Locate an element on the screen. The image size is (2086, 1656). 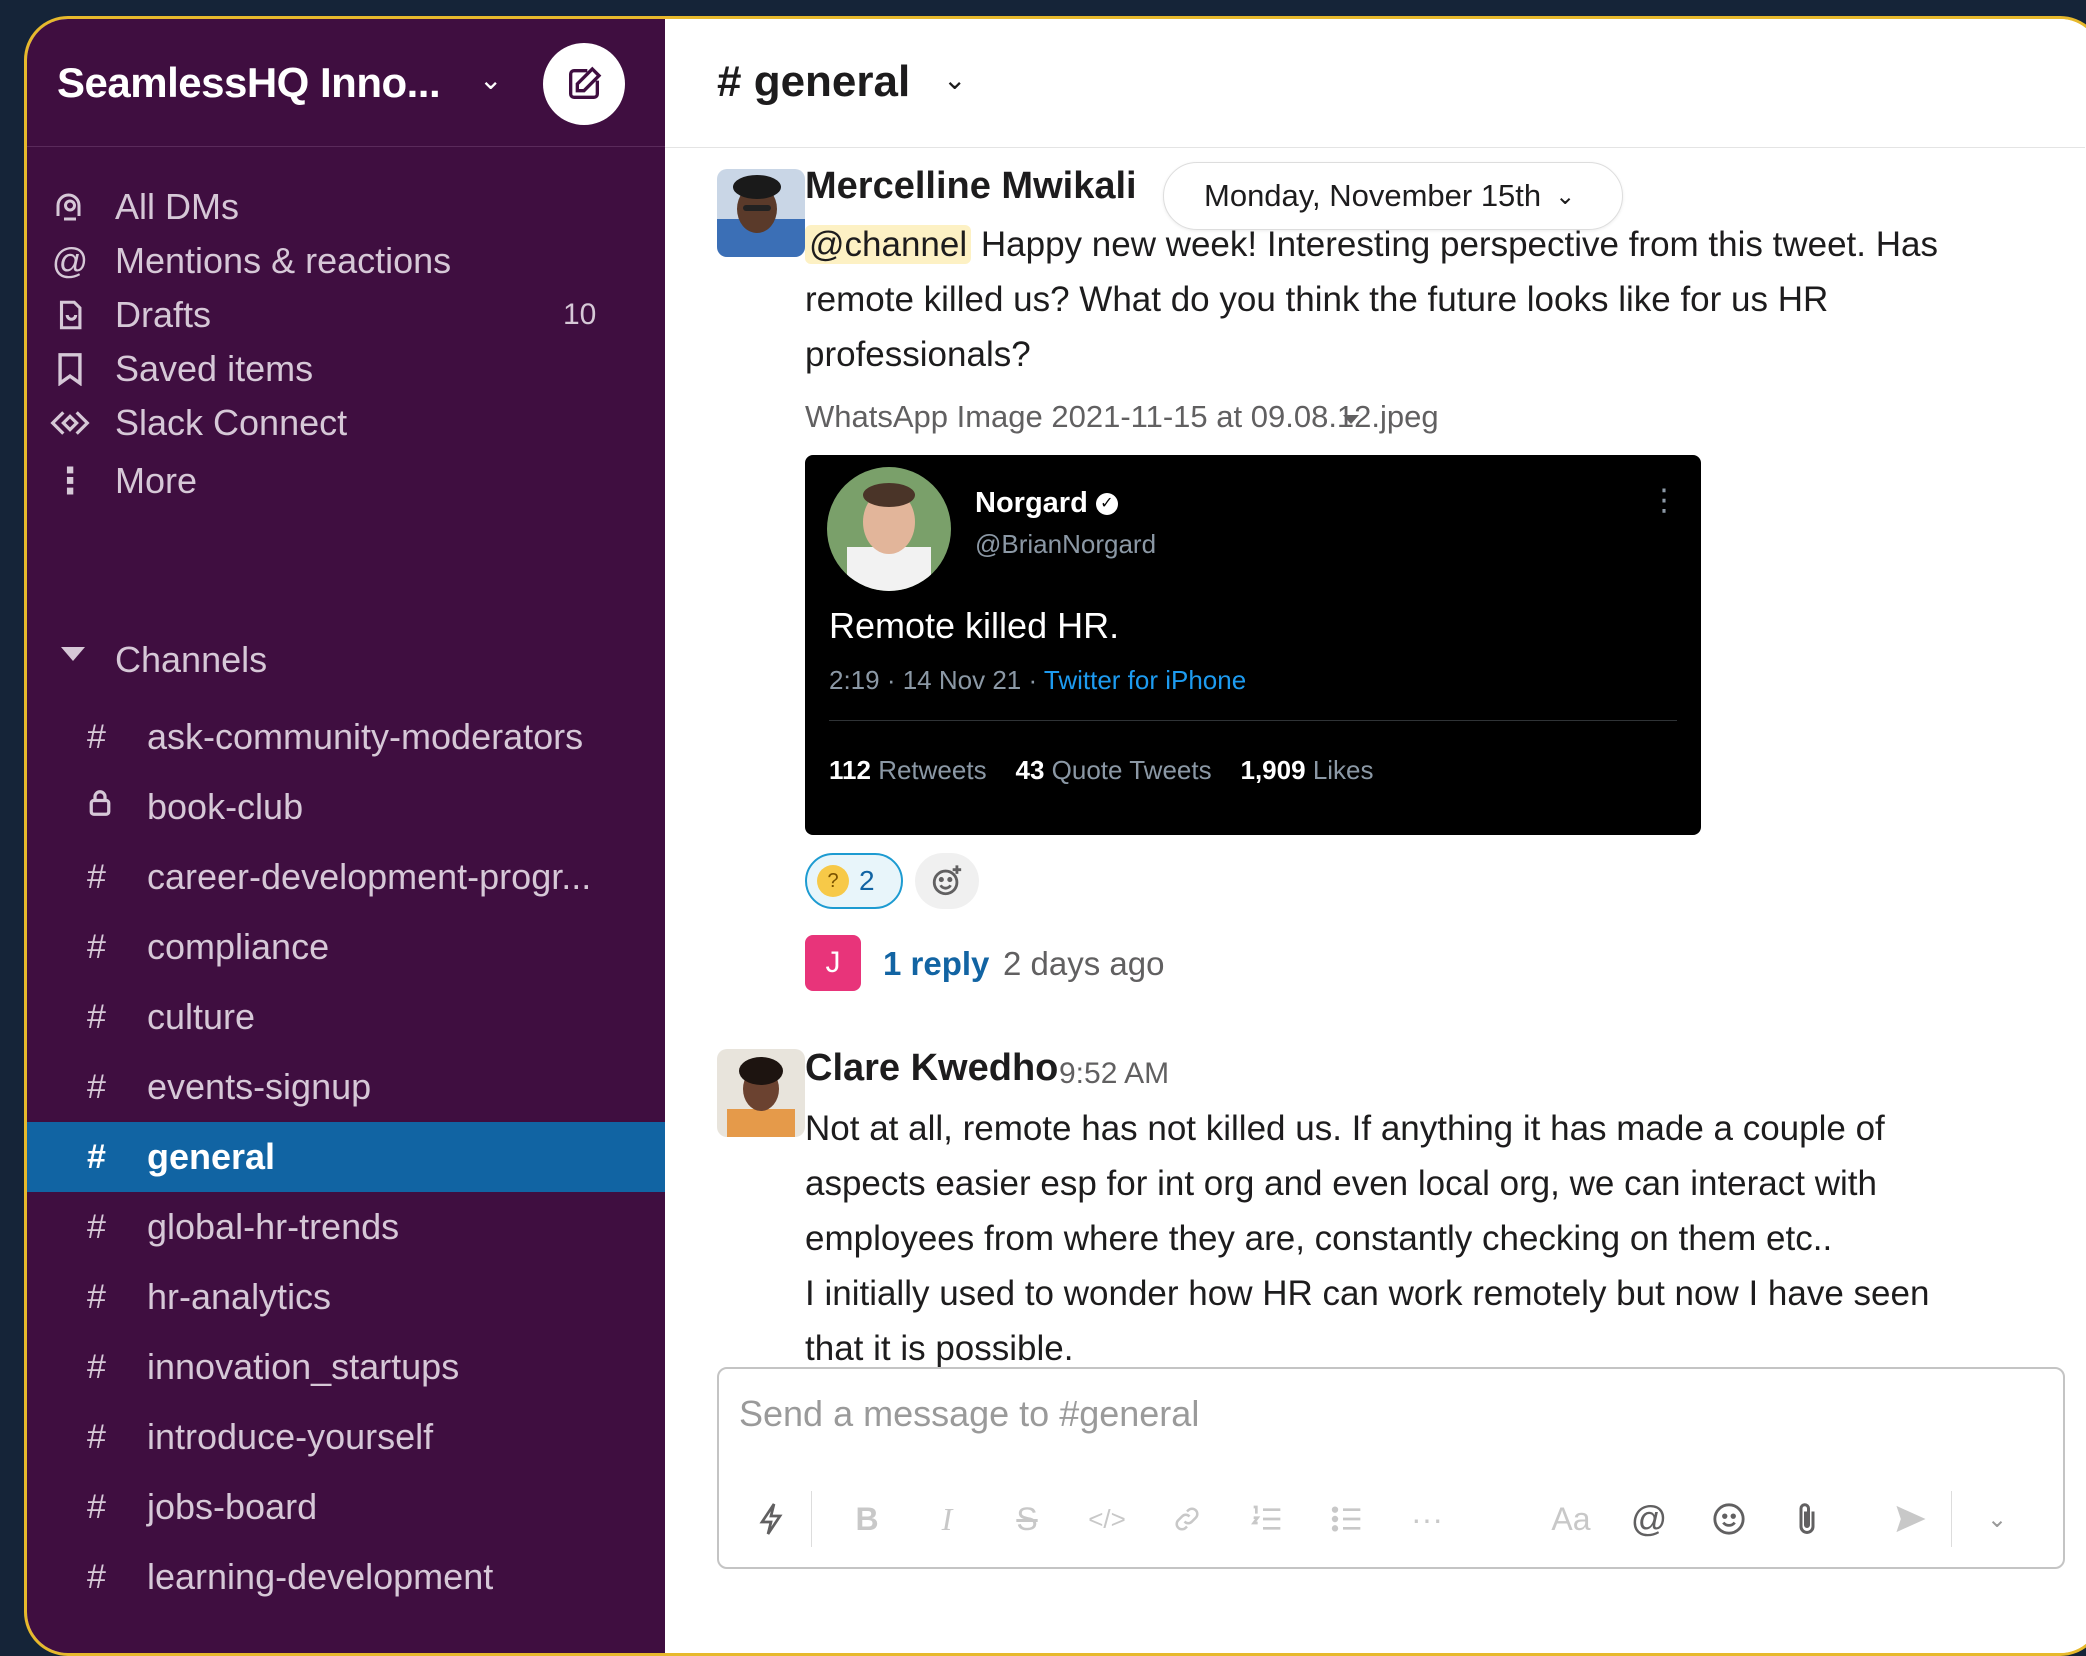
add-emoji-icon is located at coordinates (947, 880).